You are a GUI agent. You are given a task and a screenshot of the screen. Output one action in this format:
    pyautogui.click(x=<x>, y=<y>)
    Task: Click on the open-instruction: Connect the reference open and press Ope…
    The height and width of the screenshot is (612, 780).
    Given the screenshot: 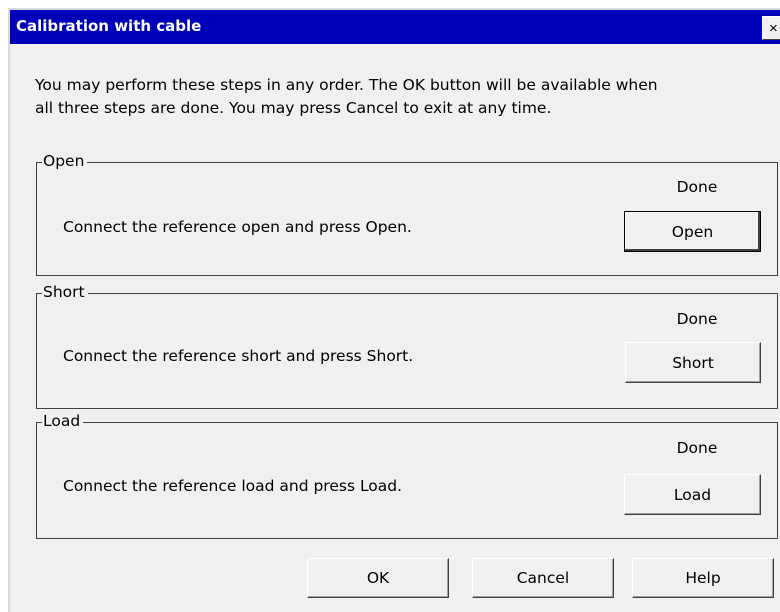 What is the action you would take?
    pyautogui.click(x=237, y=227)
    